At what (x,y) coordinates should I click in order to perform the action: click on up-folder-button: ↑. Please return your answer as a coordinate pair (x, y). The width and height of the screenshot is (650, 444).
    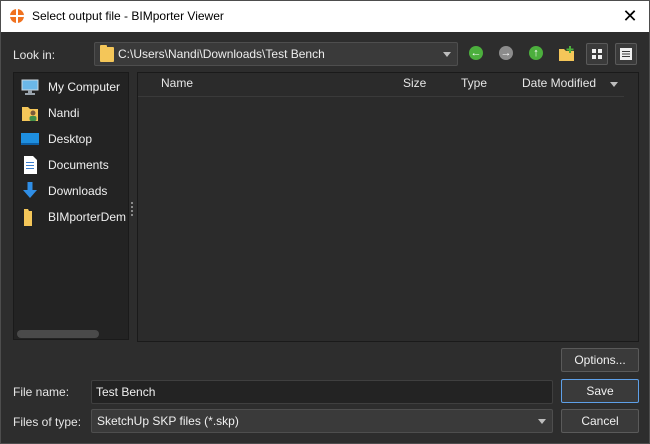
    Looking at the image, I should click on (537, 54).